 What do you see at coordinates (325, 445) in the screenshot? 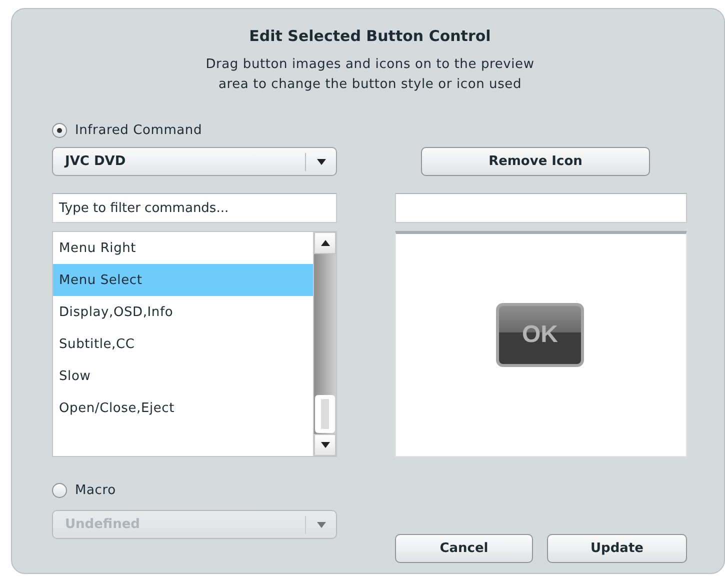
I see `scroll-down-icon` at bounding box center [325, 445].